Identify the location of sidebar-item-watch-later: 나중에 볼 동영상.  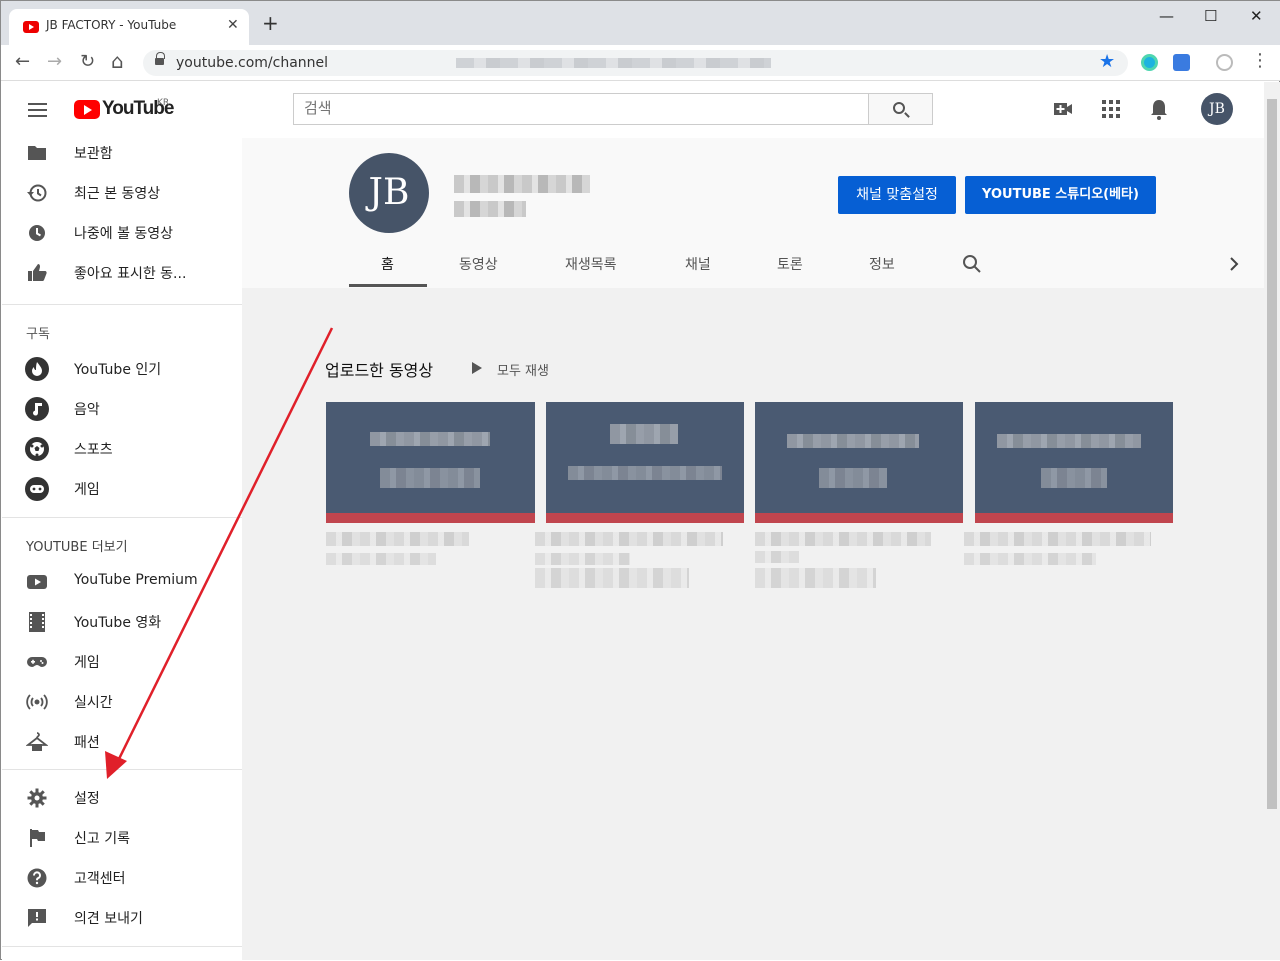
(122, 232).